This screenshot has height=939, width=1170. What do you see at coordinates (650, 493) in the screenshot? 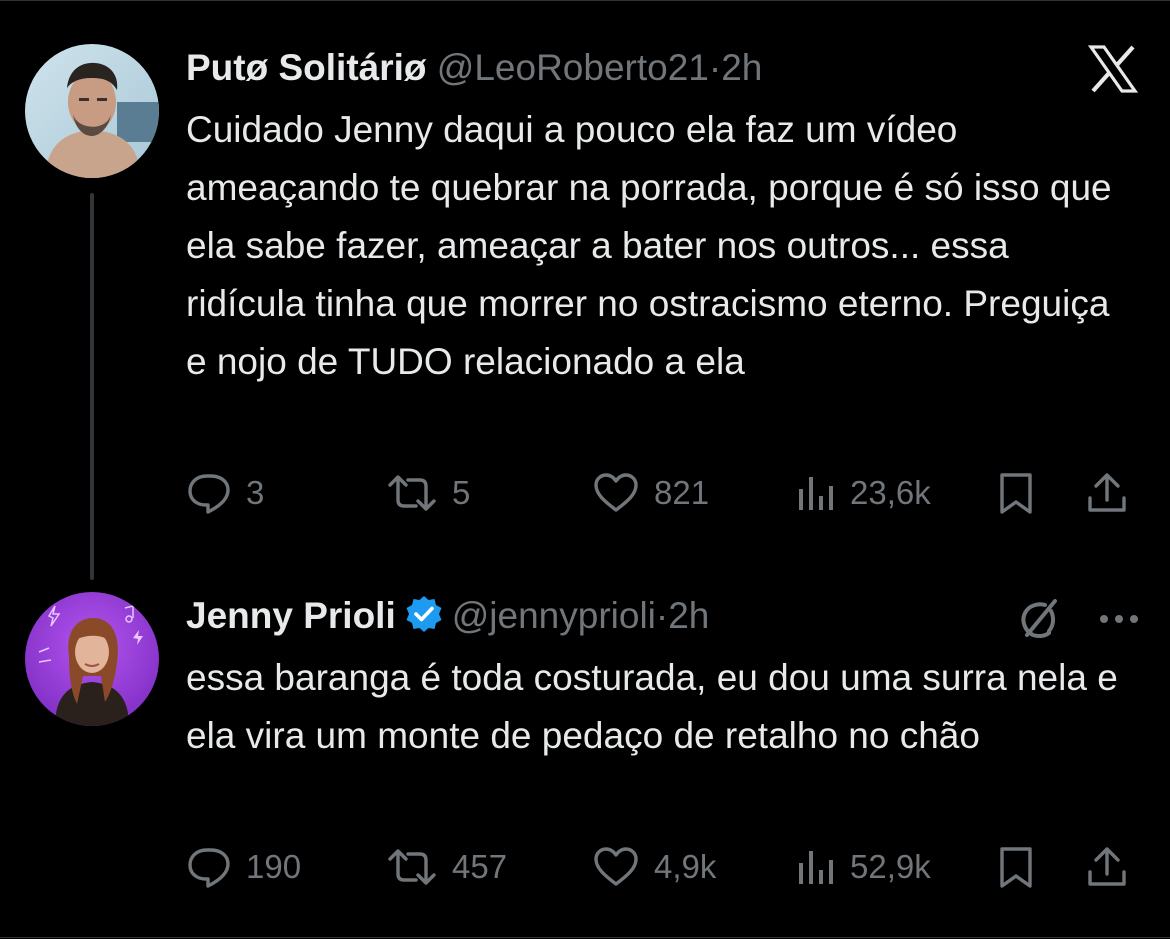
I see `like-button: 821` at bounding box center [650, 493].